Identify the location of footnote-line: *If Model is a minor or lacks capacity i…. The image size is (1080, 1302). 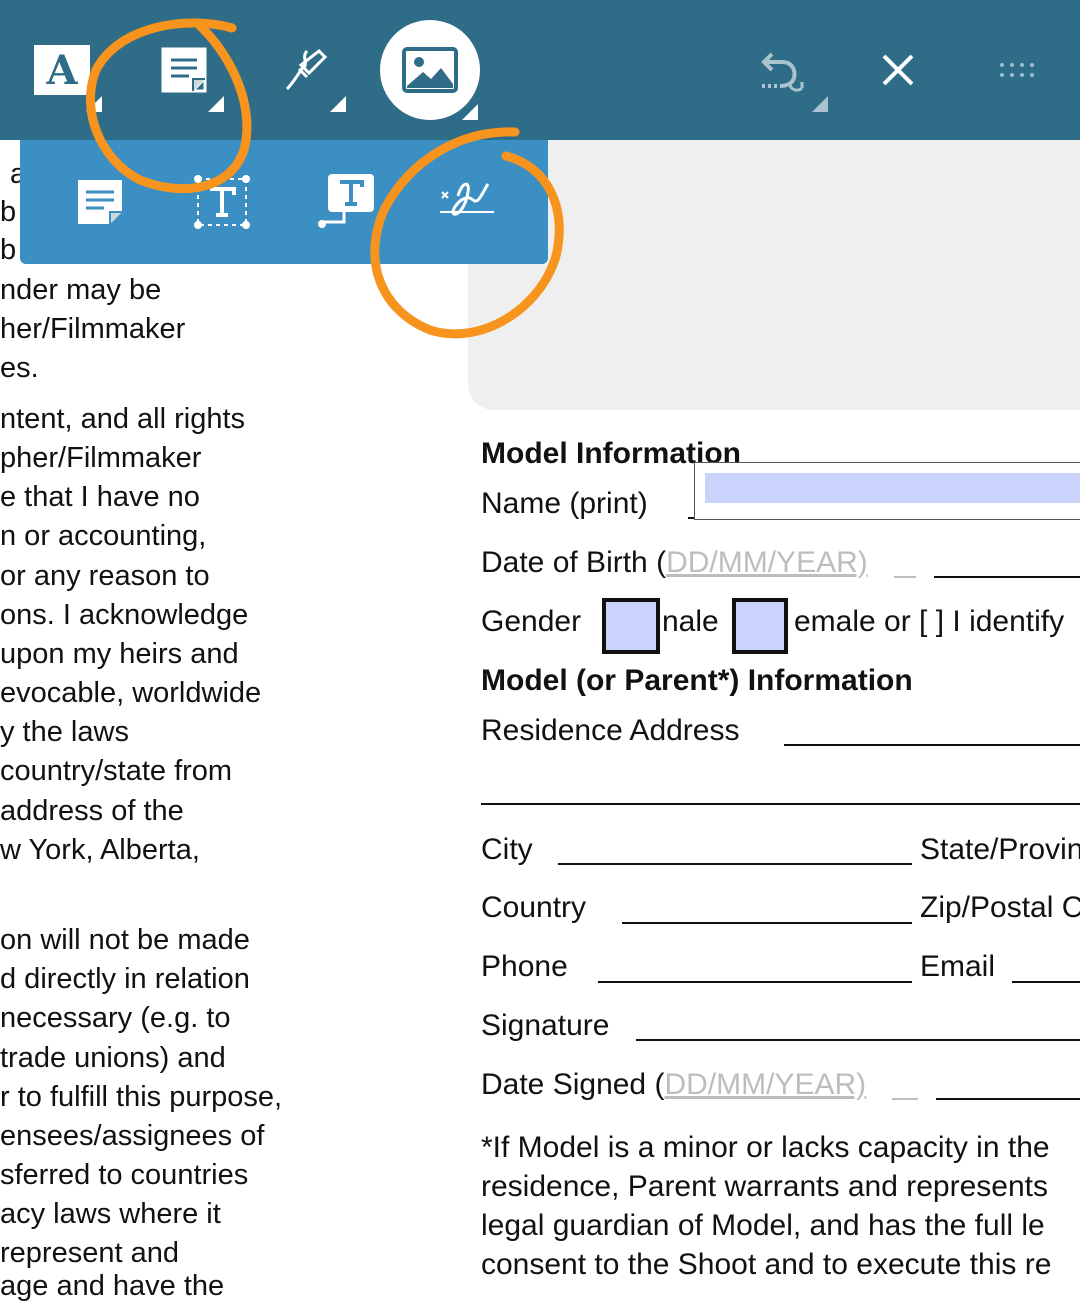
(765, 1147).